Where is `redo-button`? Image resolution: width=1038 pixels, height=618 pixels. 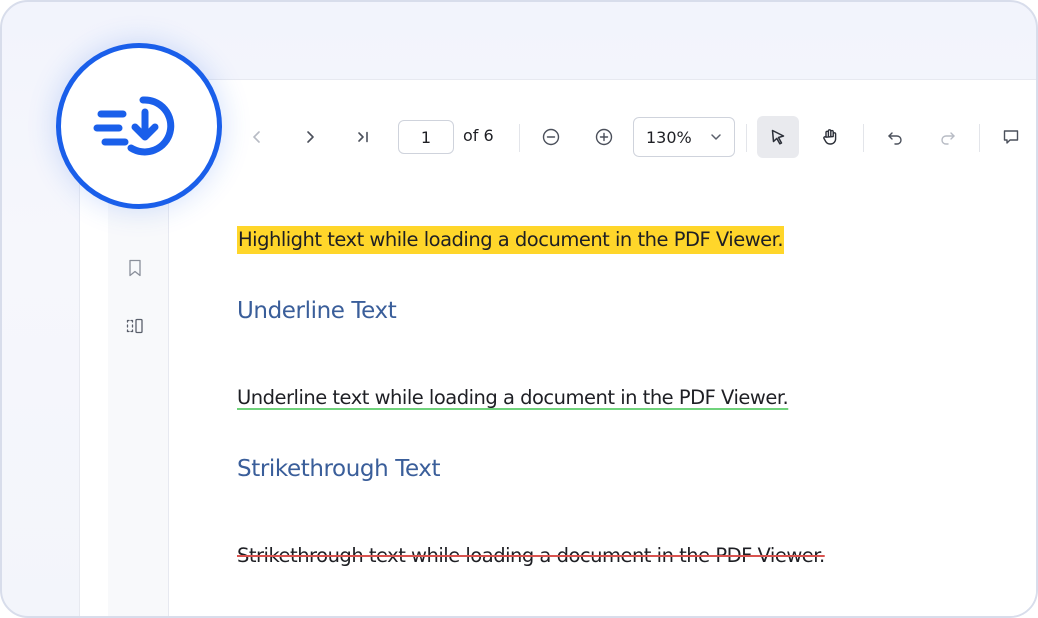
redo-button is located at coordinates (948, 137).